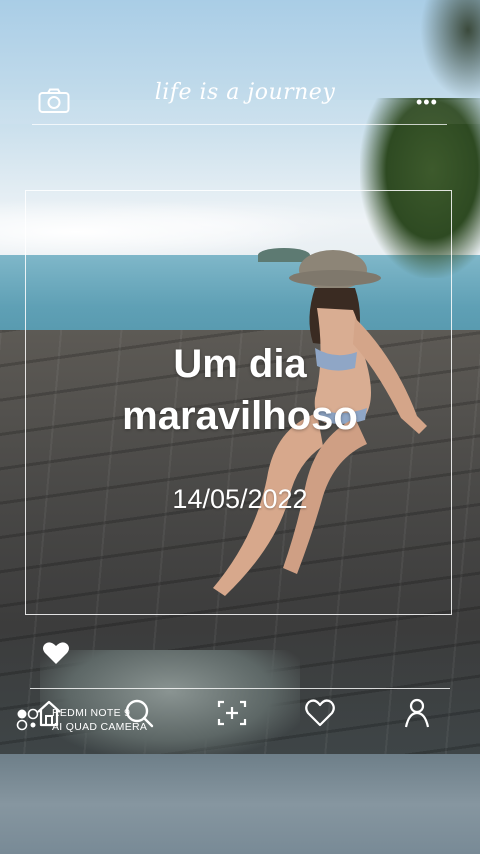 The height and width of the screenshot is (854, 480). I want to click on profile-icon, so click(417, 713).